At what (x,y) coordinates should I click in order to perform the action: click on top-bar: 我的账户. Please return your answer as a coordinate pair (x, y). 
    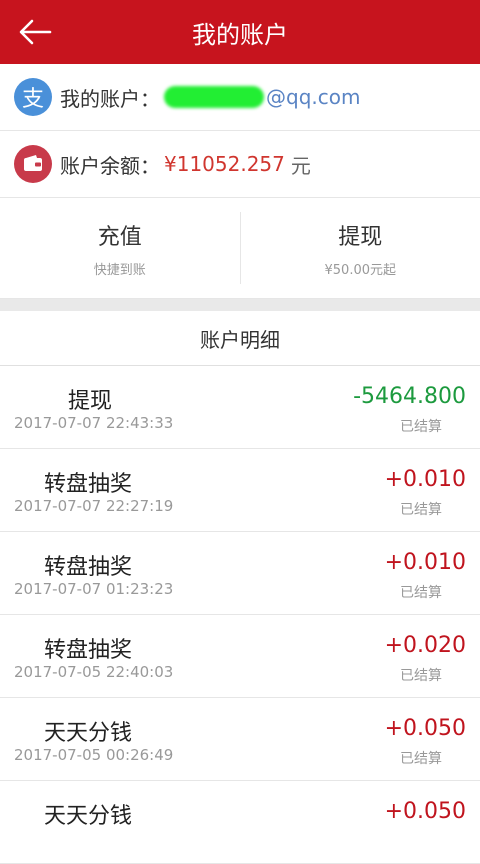
    Looking at the image, I should click on (240, 32).